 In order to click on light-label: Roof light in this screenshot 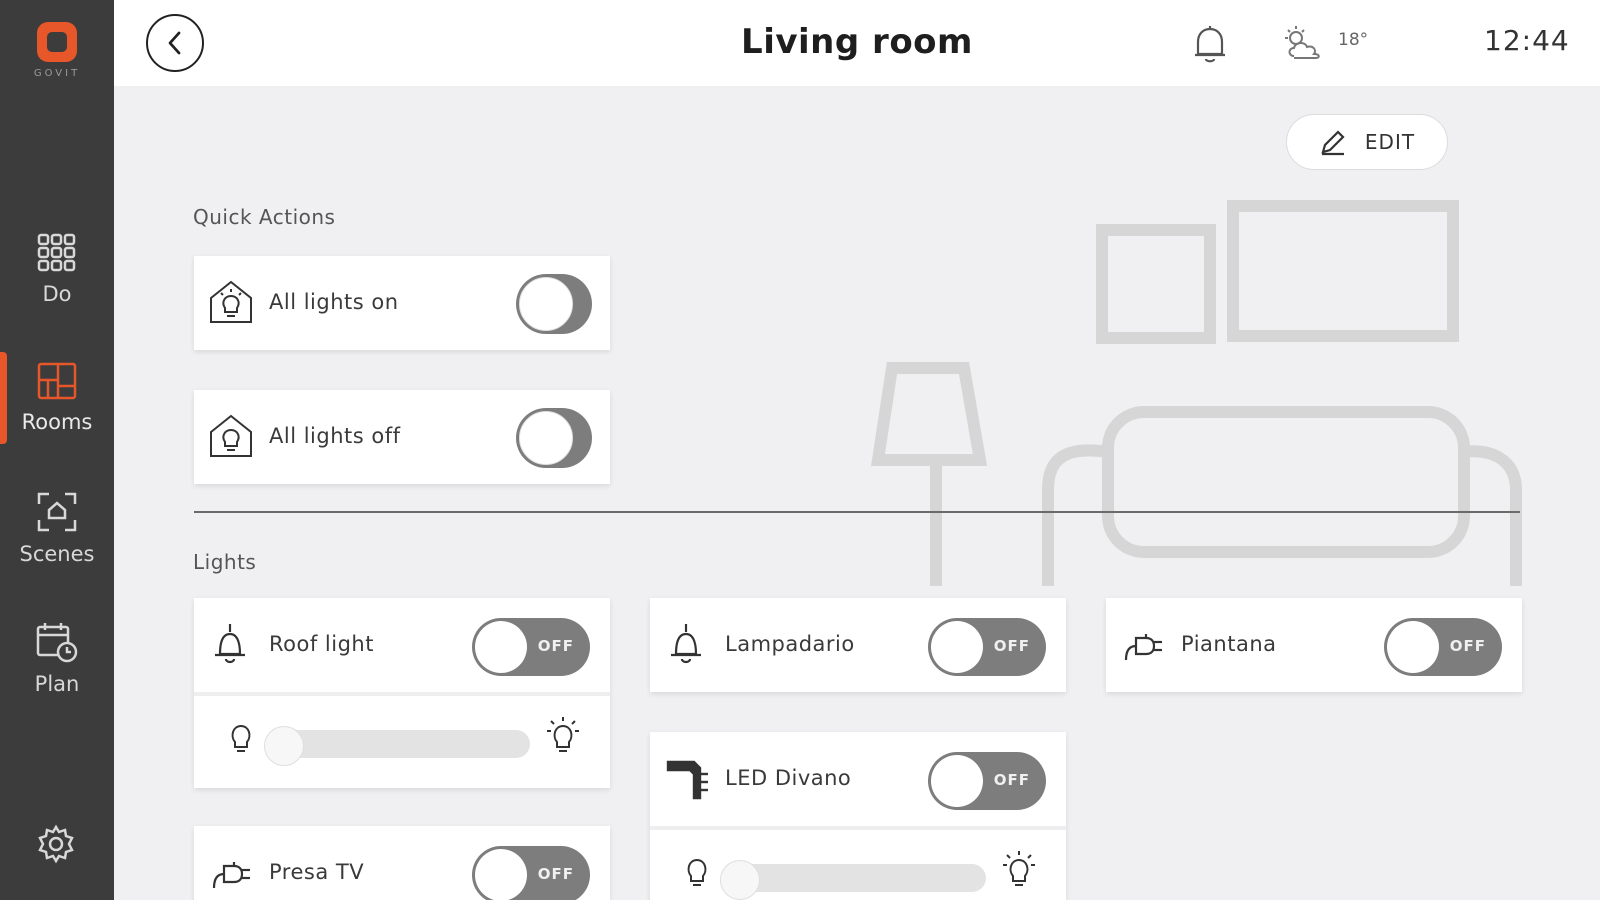, I will do `click(321, 644)`.